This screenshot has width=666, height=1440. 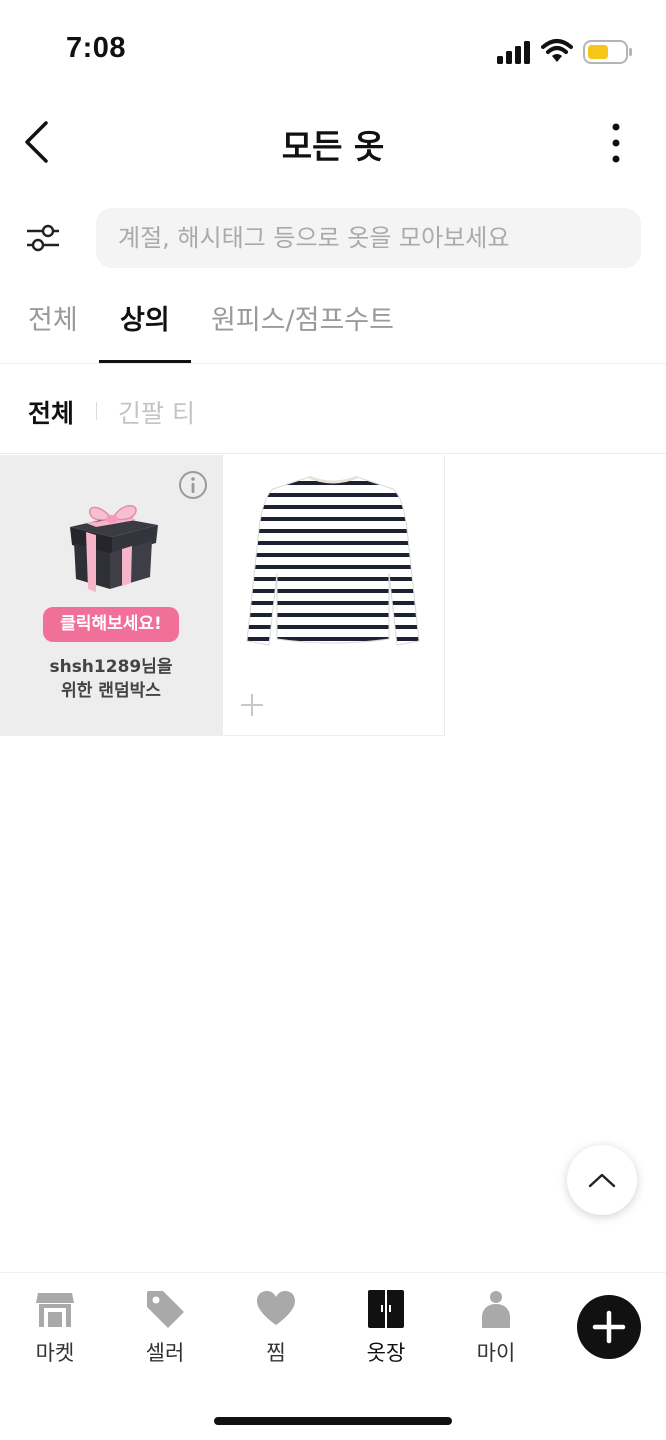 What do you see at coordinates (276, 1332) in the screenshot?
I see `nav-favorites: 찜` at bounding box center [276, 1332].